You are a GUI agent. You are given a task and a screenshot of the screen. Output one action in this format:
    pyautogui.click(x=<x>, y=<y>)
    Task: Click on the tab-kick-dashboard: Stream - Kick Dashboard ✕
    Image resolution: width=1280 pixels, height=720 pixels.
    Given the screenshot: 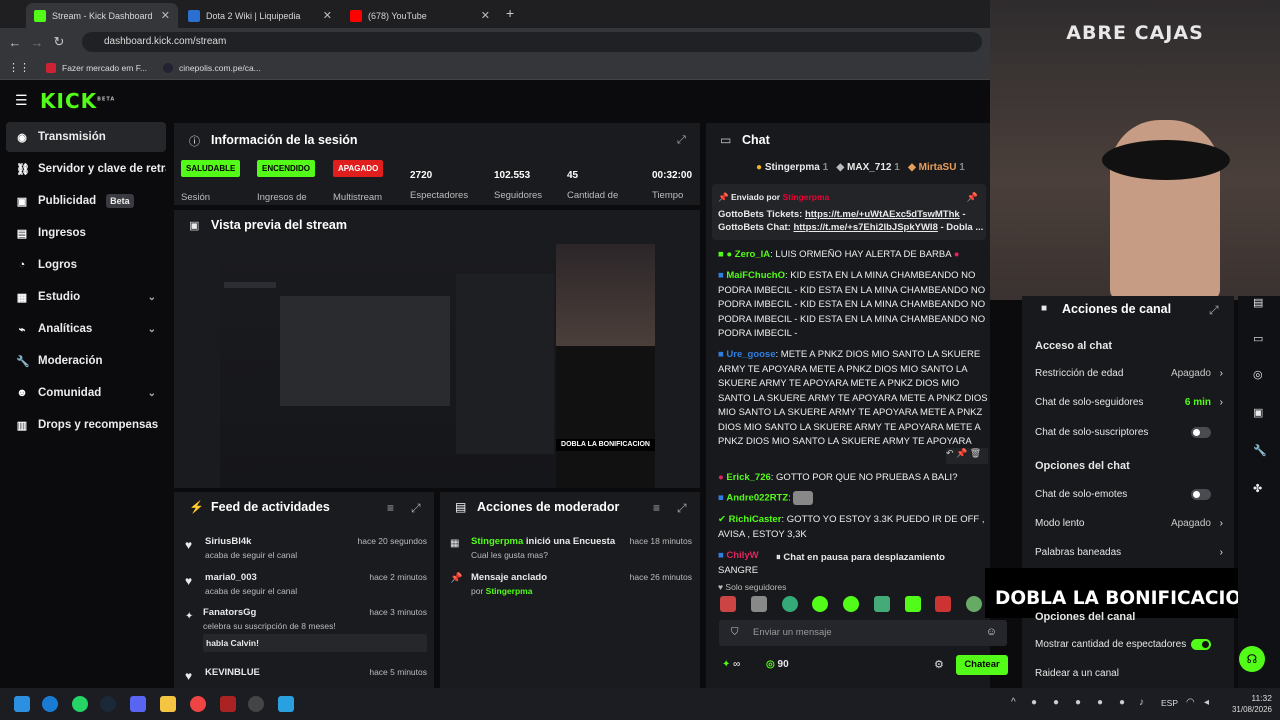 What is the action you would take?
    pyautogui.click(x=102, y=15)
    